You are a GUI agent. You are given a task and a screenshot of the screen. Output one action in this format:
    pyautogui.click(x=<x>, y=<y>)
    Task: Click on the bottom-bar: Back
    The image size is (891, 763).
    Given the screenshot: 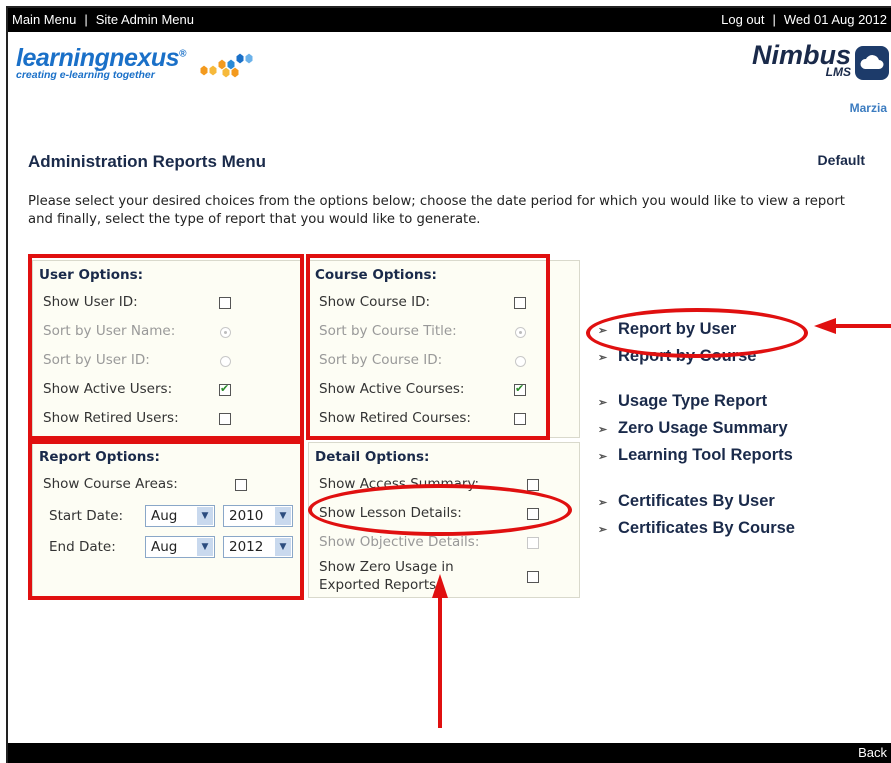 What is the action you would take?
    pyautogui.click(x=449, y=753)
    